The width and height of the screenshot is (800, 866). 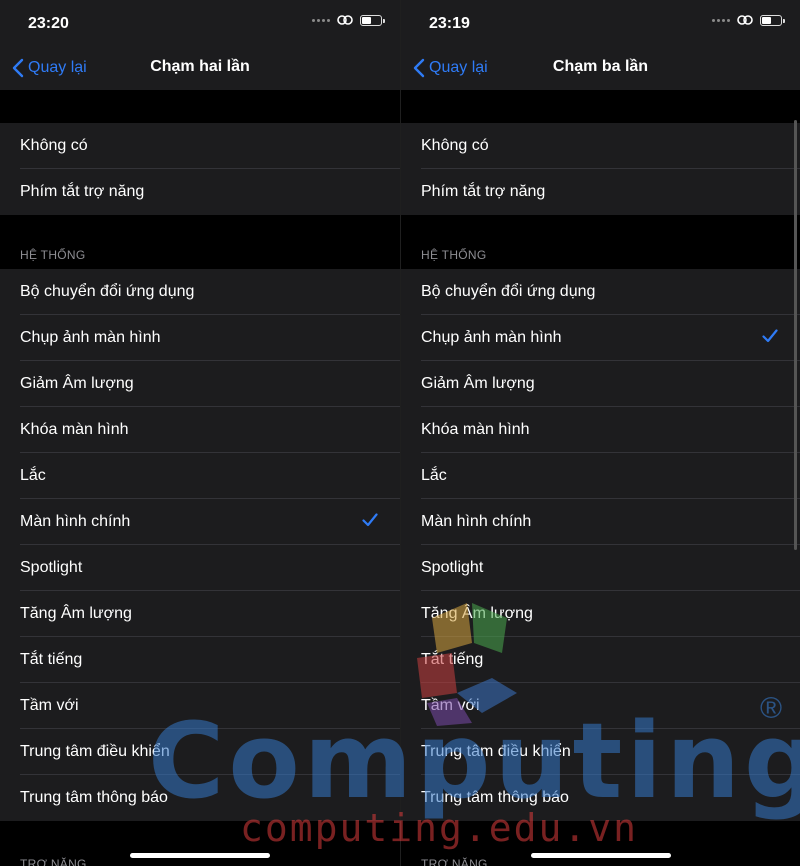 I want to click on navigation-header: 23:20 Chạm hai lần Quay lại, so click(x=200, y=45).